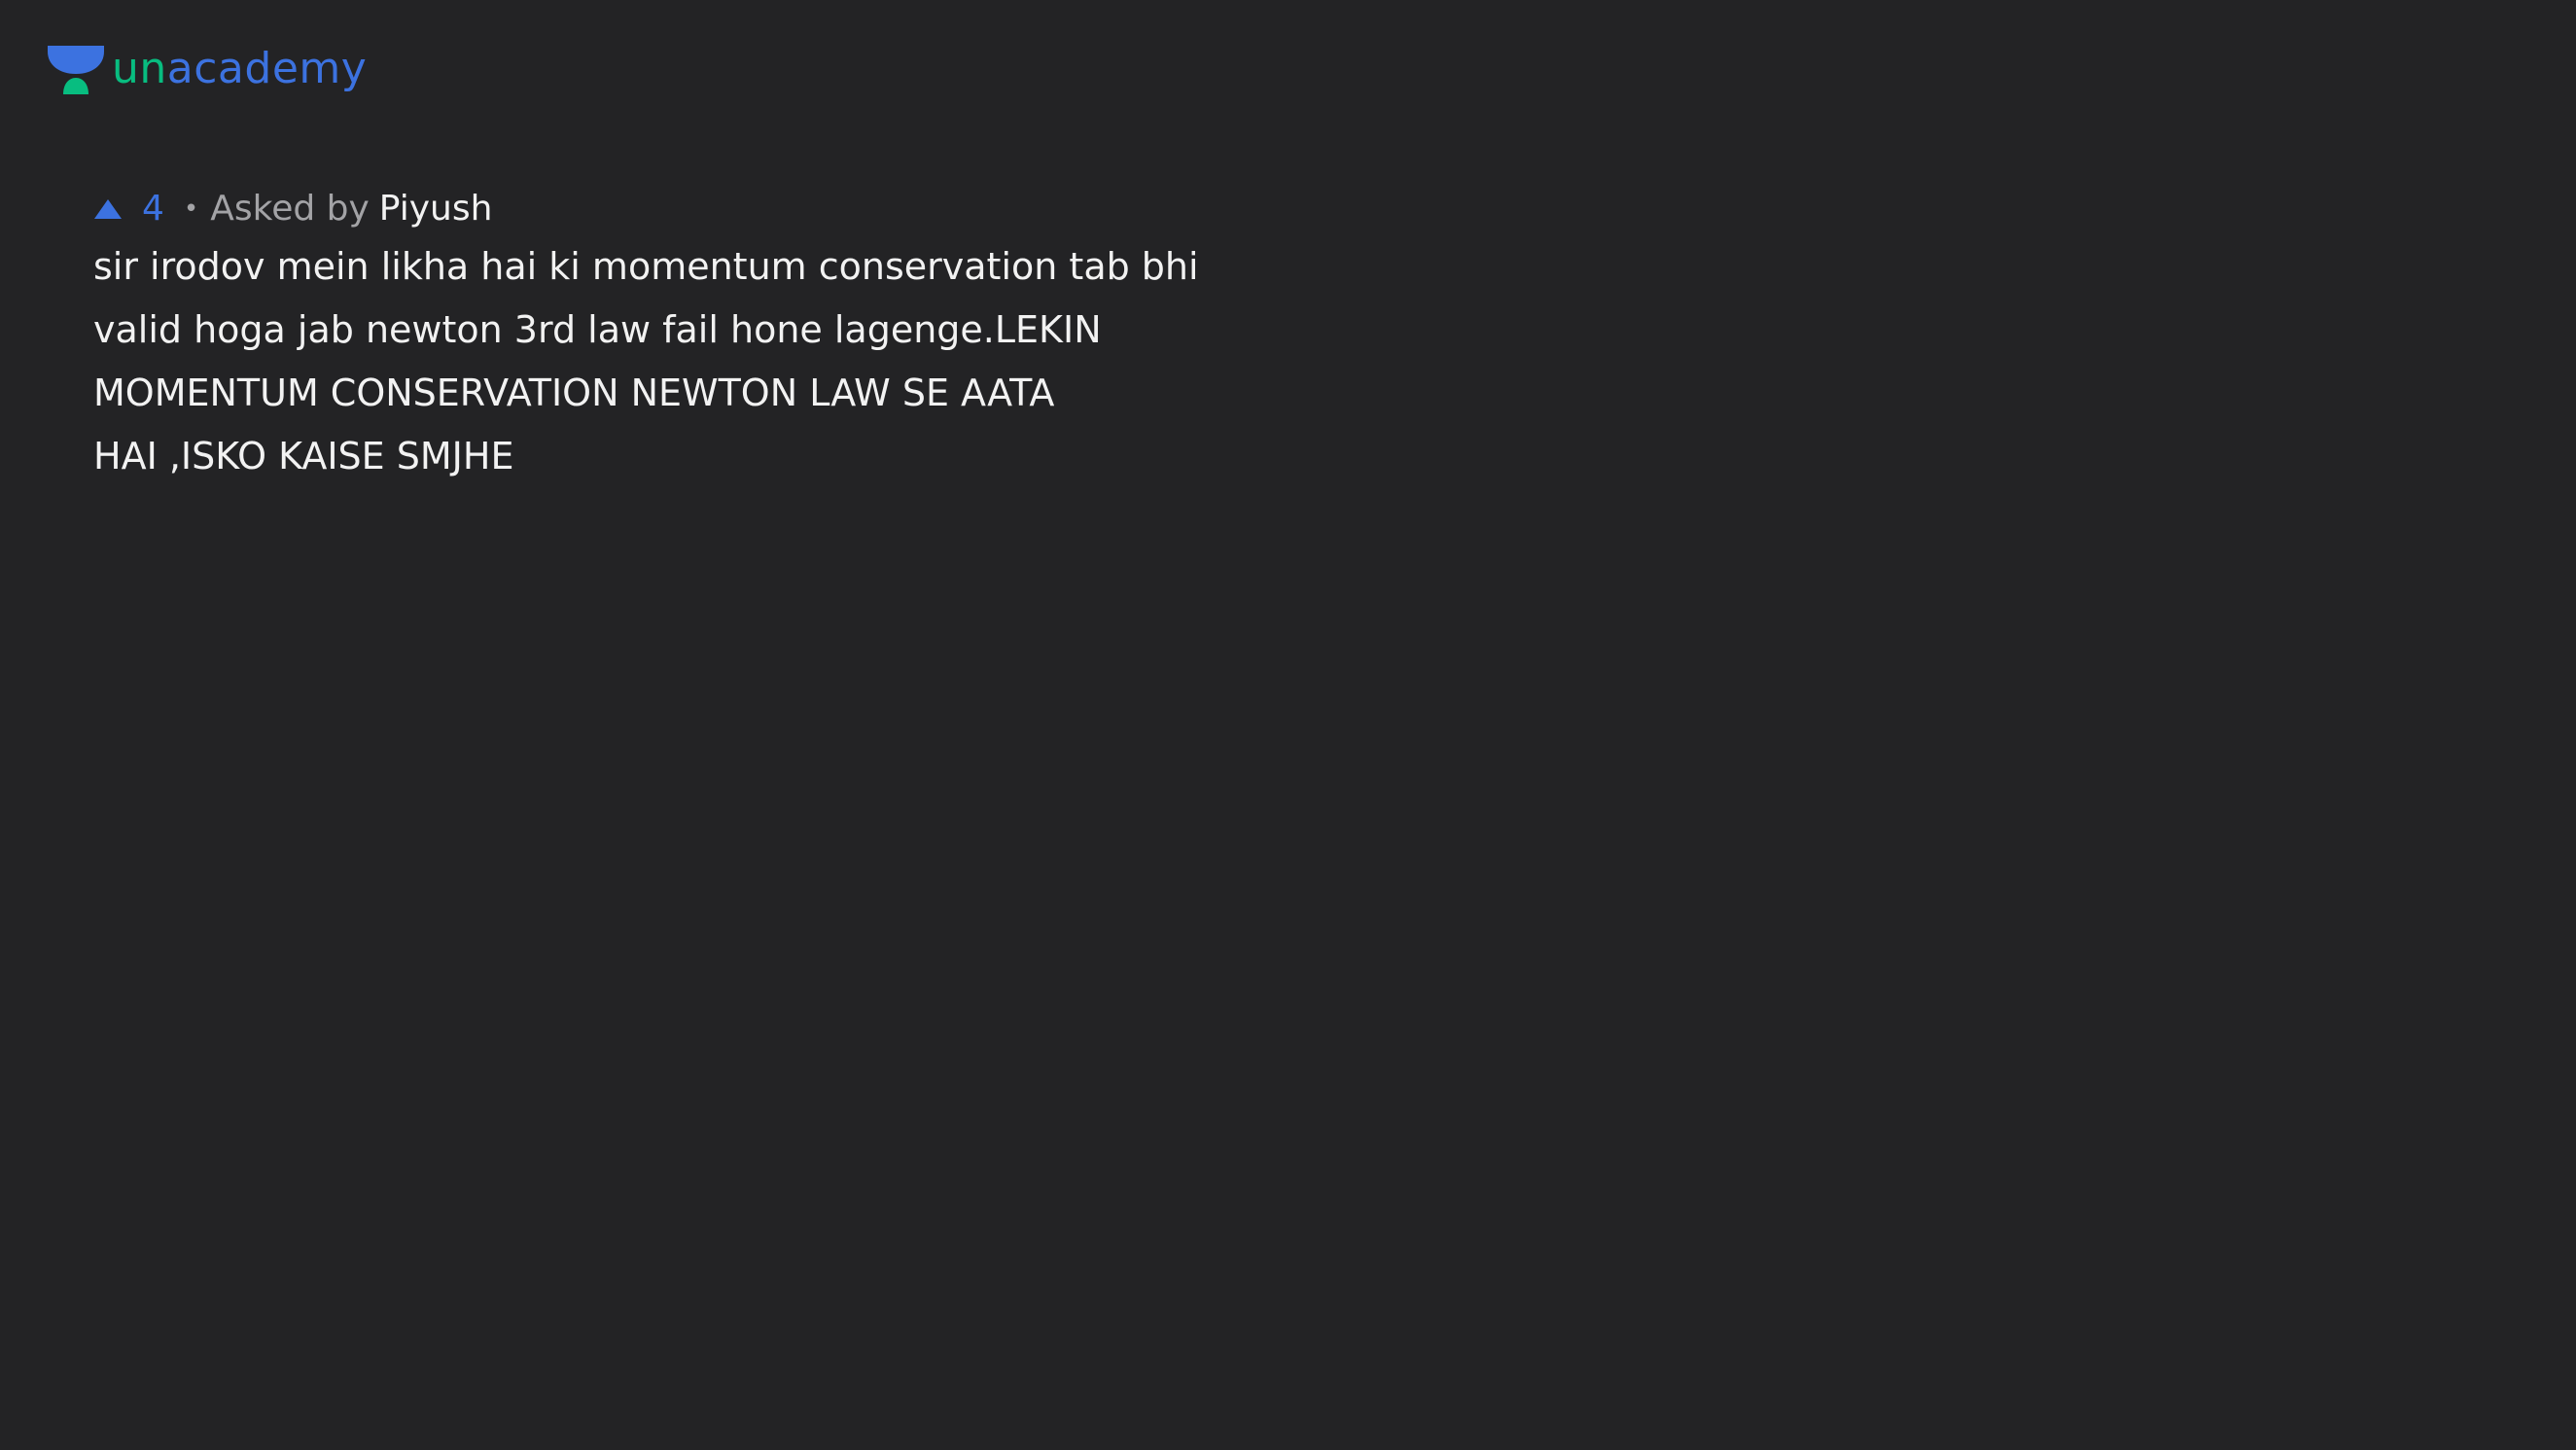  Describe the element at coordinates (667, 209) in the screenshot. I see `question-meta: 4 • Asked by Piyush` at that location.